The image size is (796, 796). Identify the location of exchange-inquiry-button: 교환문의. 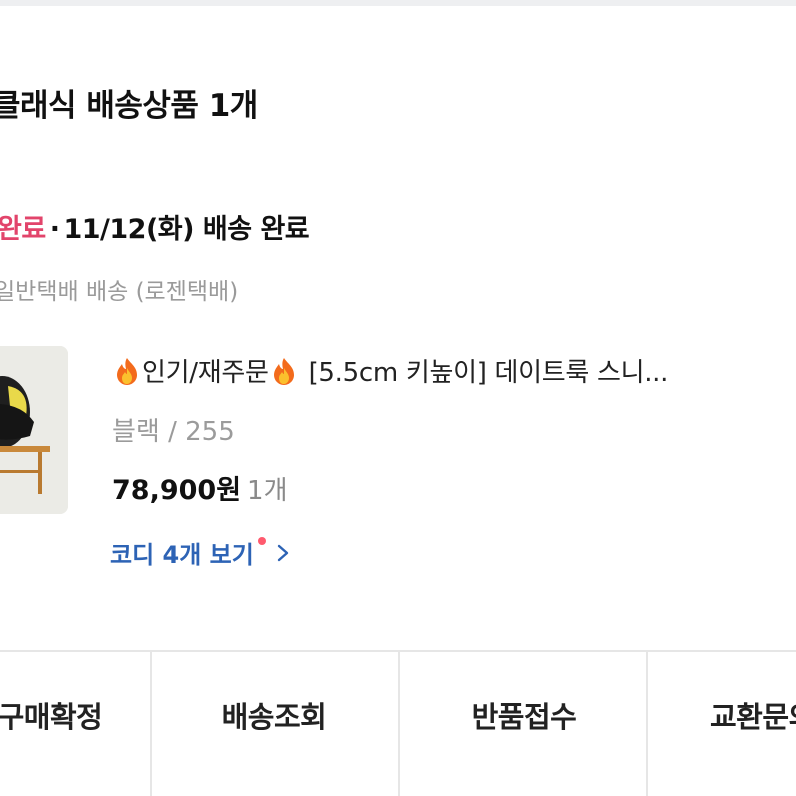
(722, 724).